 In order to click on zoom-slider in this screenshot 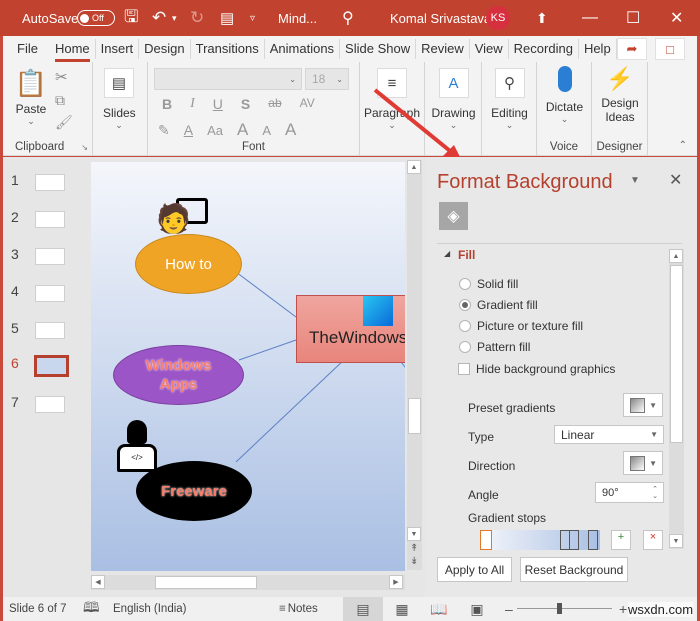, I will do `click(564, 608)`.